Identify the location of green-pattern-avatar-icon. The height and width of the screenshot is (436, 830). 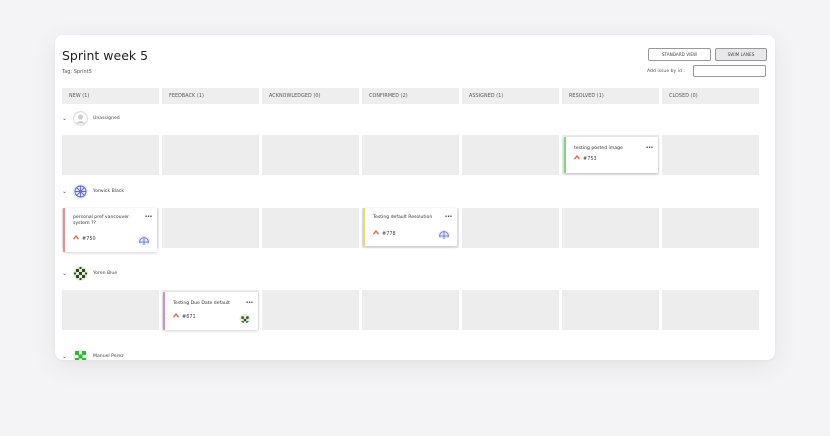
(80, 354).